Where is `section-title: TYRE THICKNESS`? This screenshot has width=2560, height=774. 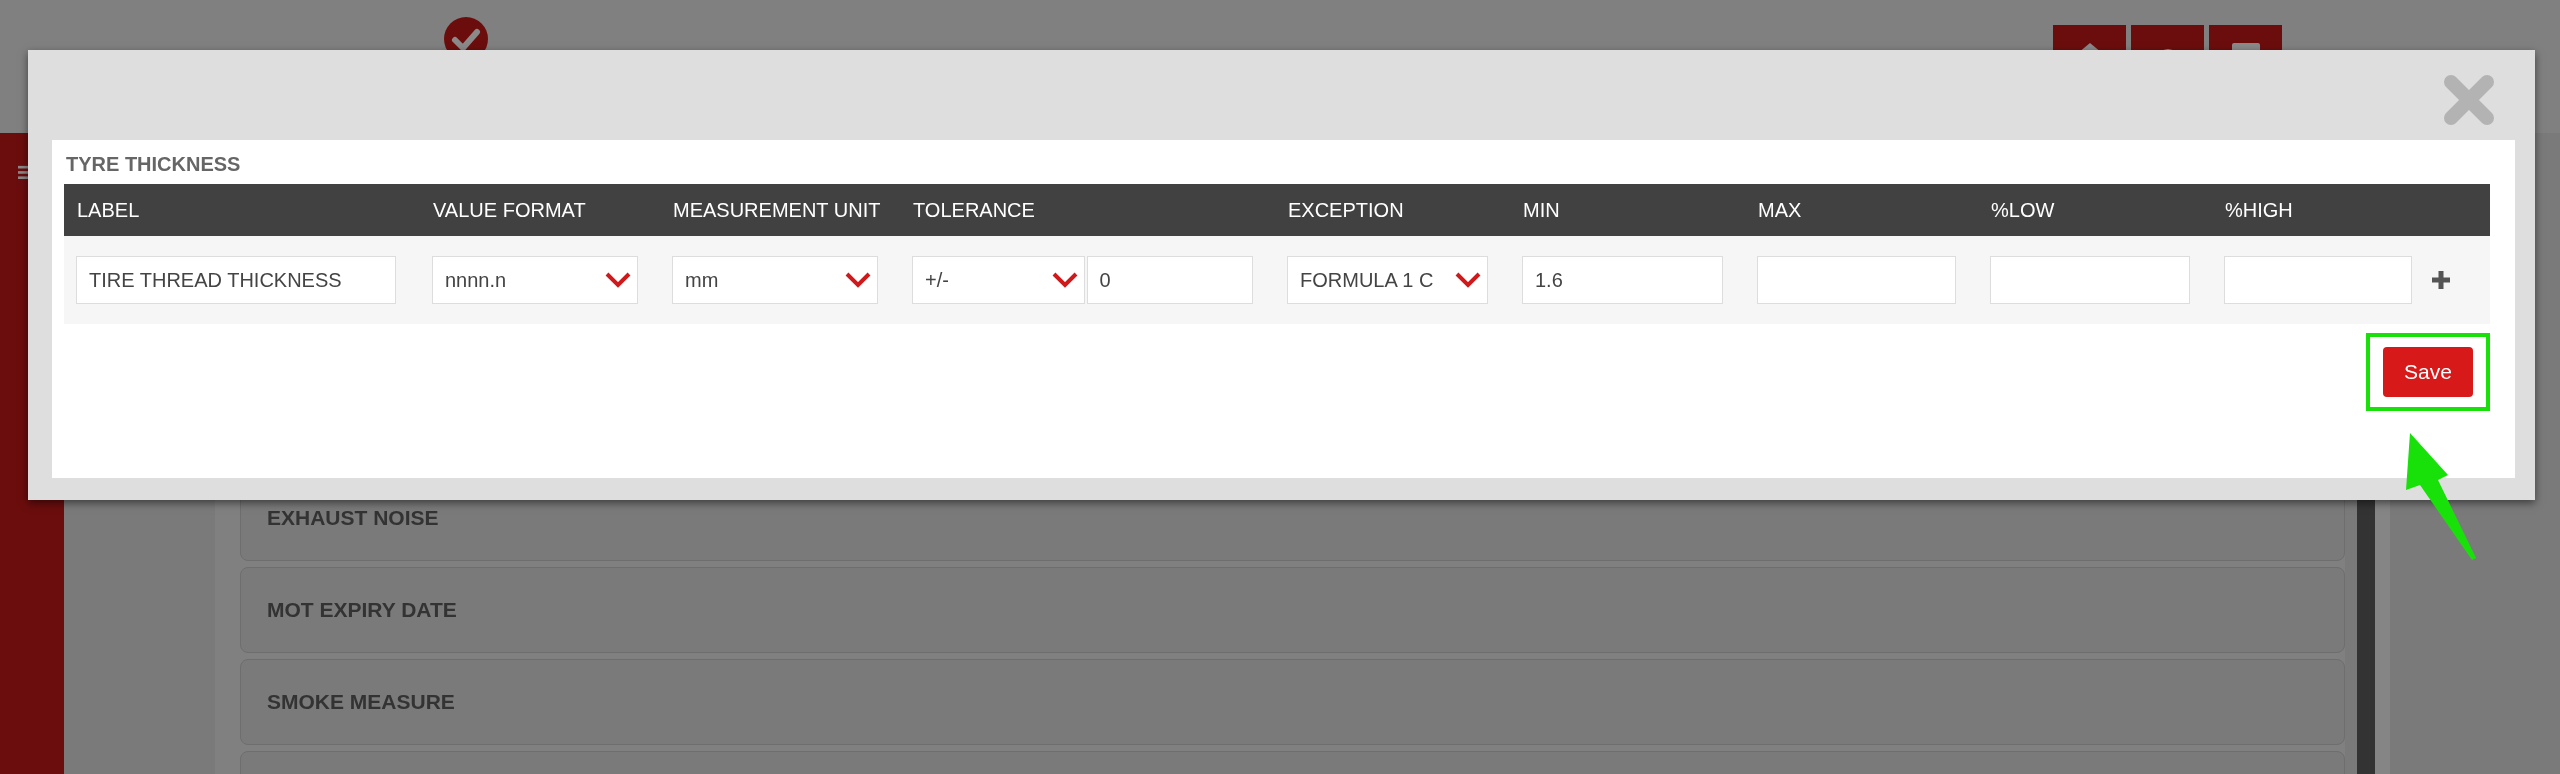 section-title: TYRE THICKNESS is located at coordinates (153, 164).